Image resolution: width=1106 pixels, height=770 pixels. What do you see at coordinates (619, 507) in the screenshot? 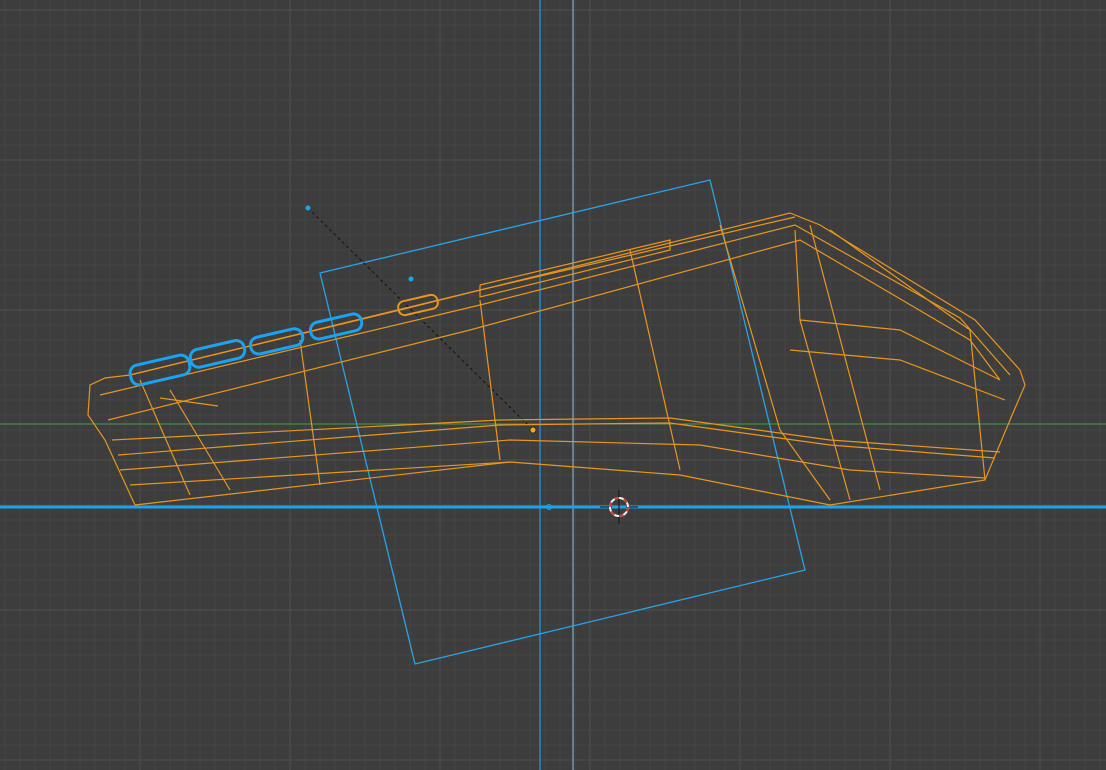
I see `3d-cursor-icon` at bounding box center [619, 507].